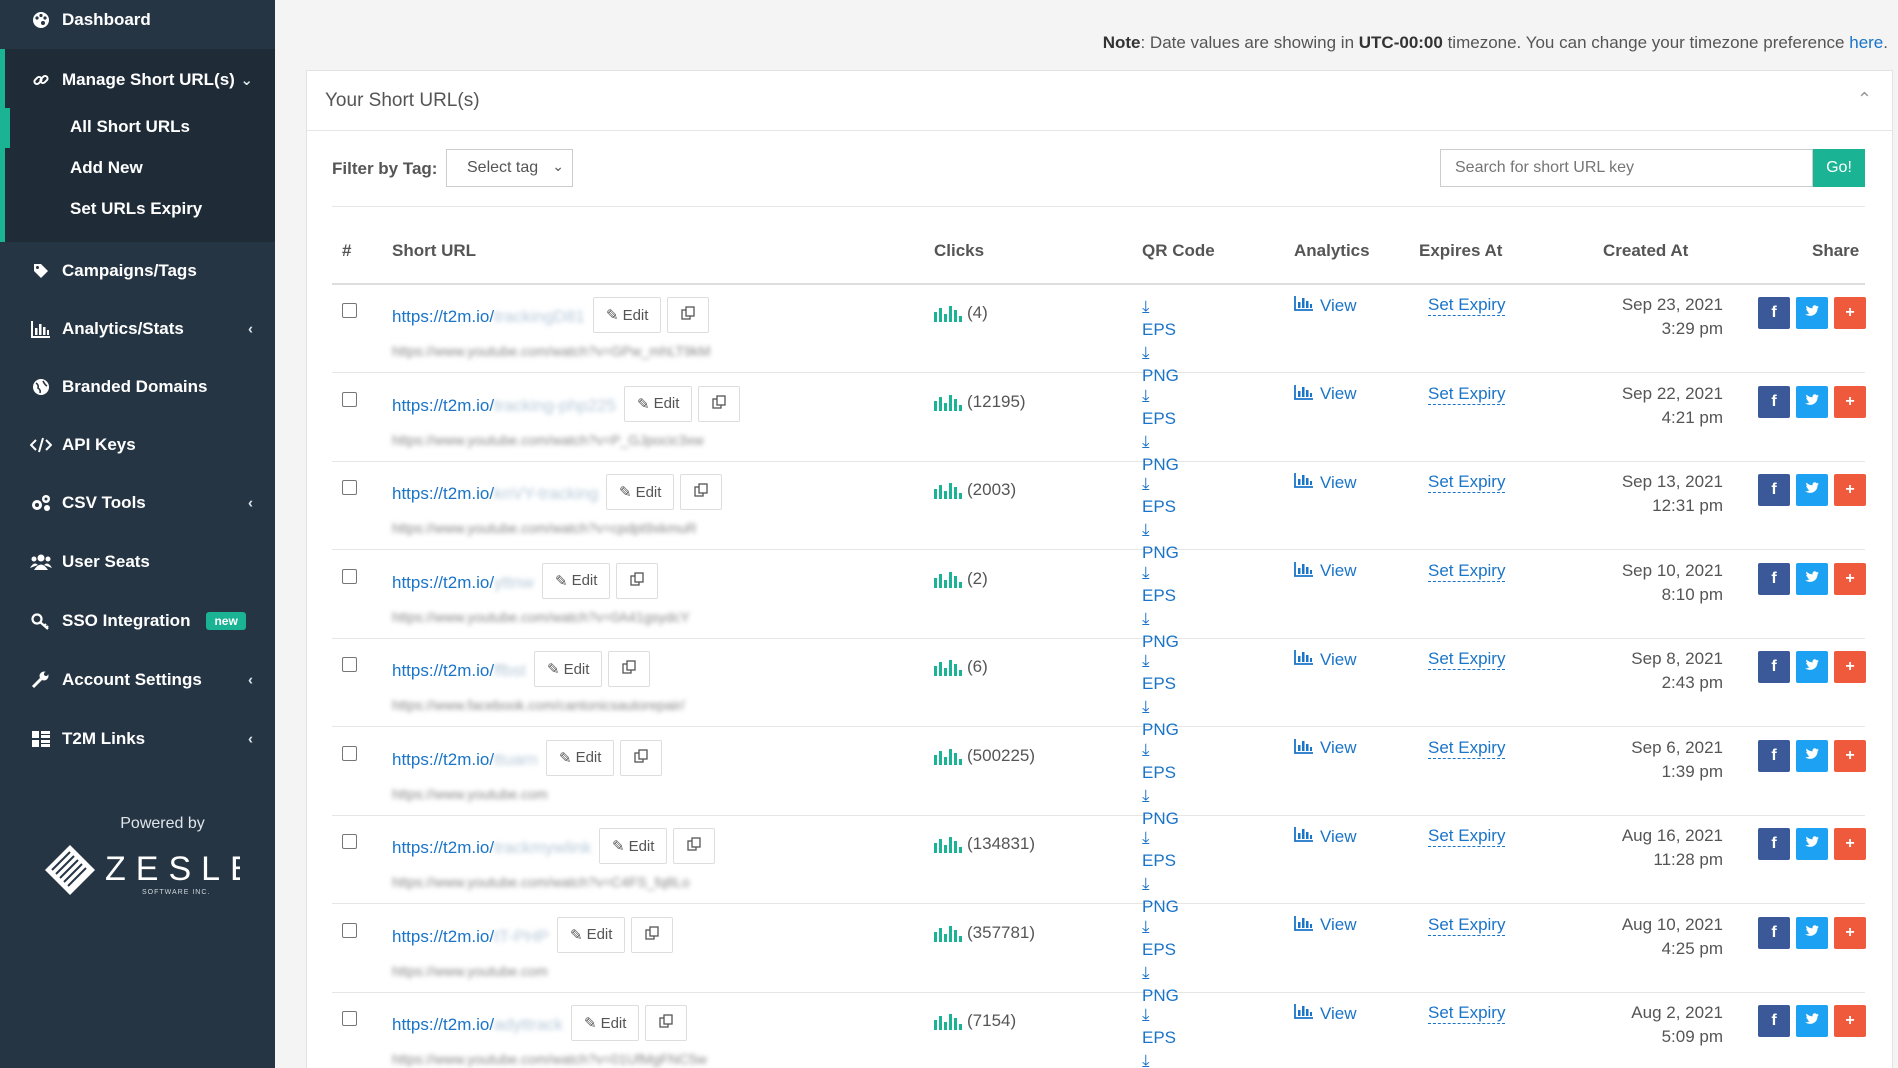  Describe the element at coordinates (137, 680) in the screenshot. I see `sidebar-item-account-settings: Account Settings ‹` at that location.